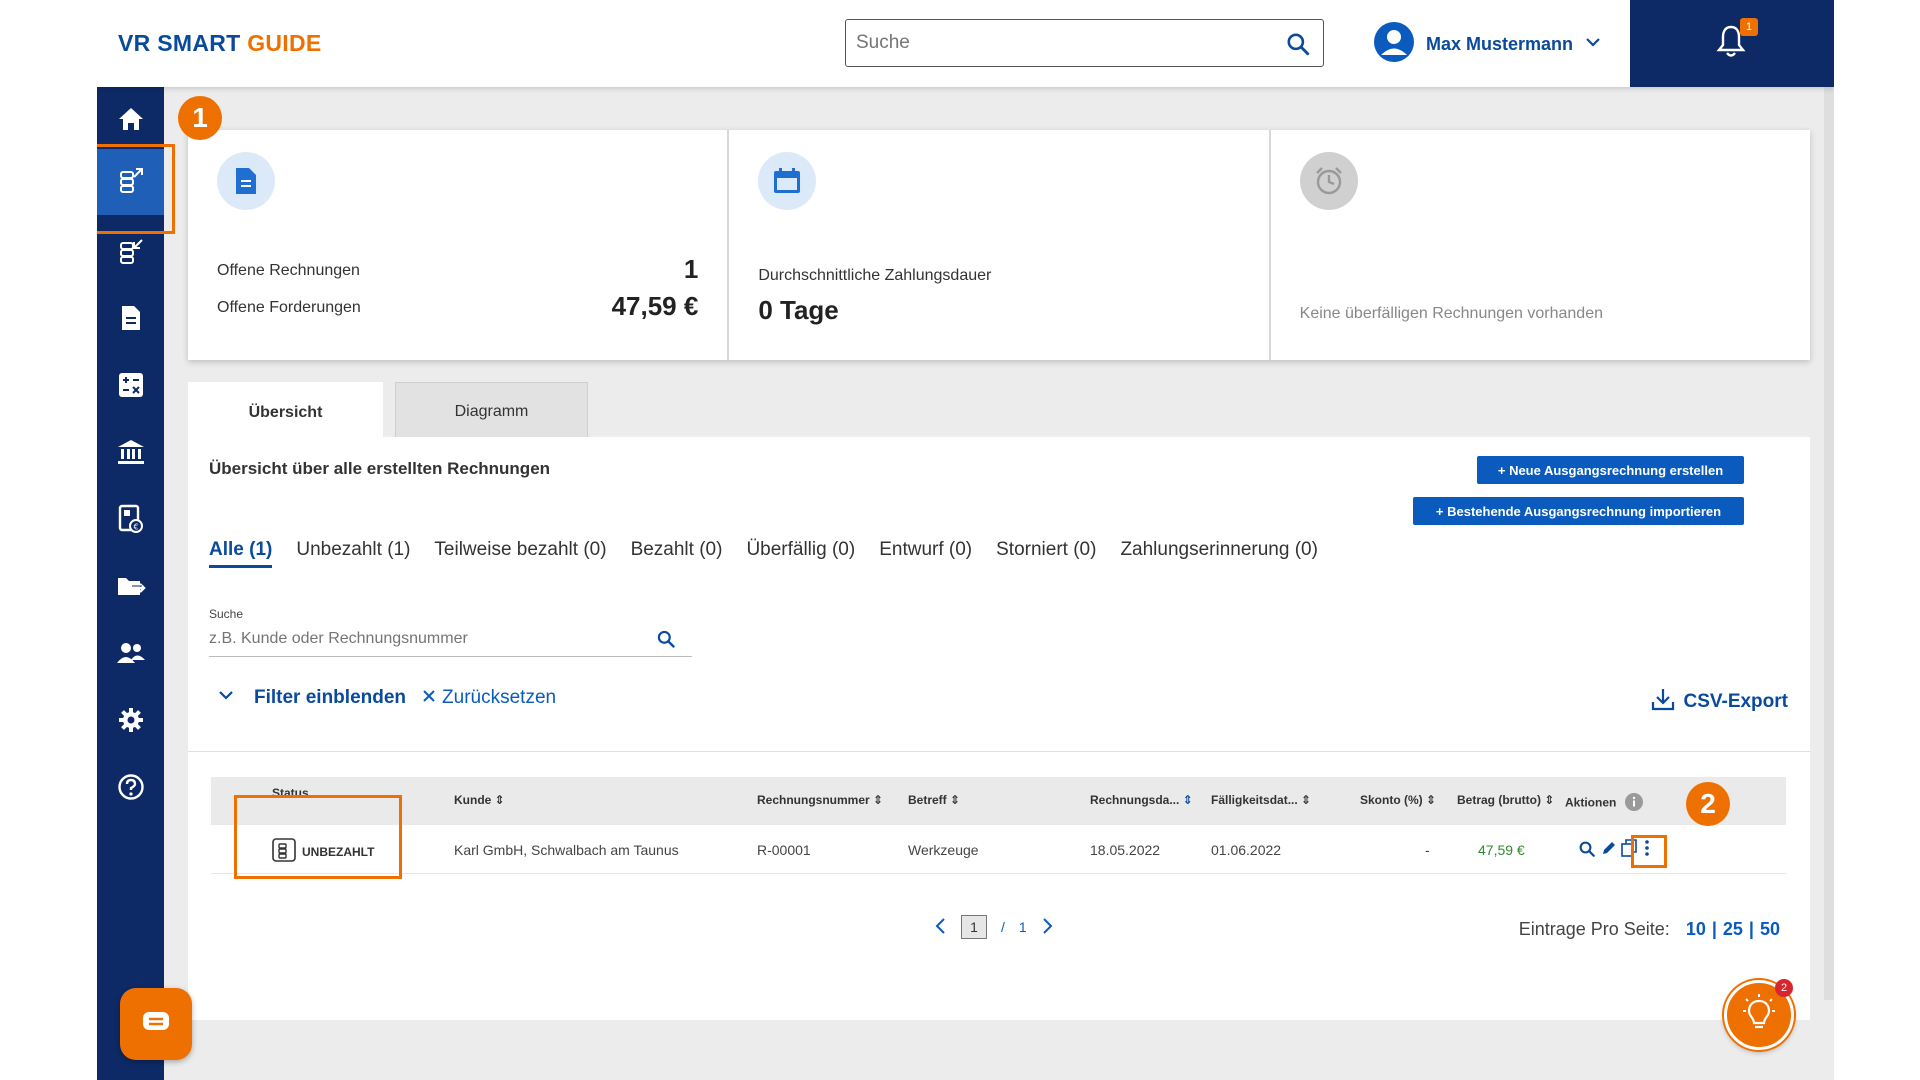 The height and width of the screenshot is (1080, 1920). What do you see at coordinates (691, 269) in the screenshot?
I see `open-invoices-value: 1` at bounding box center [691, 269].